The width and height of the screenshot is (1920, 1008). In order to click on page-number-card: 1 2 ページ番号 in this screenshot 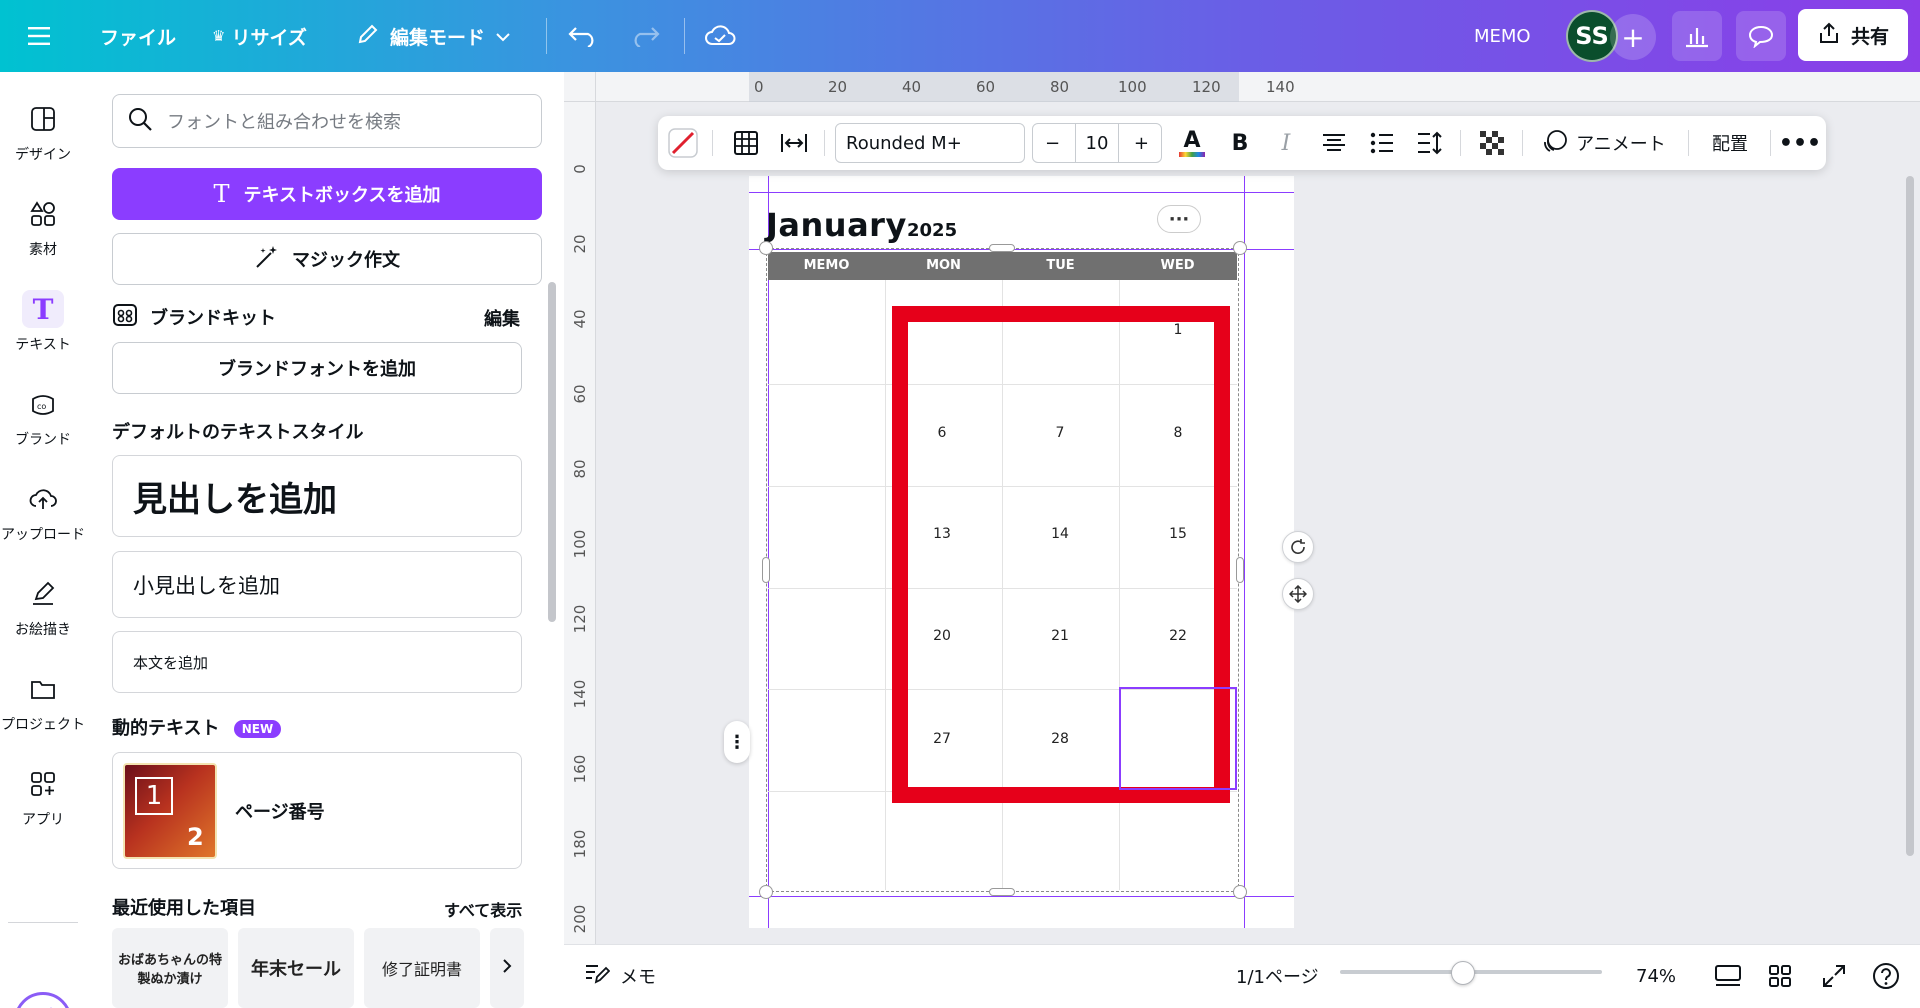, I will do `click(317, 810)`.